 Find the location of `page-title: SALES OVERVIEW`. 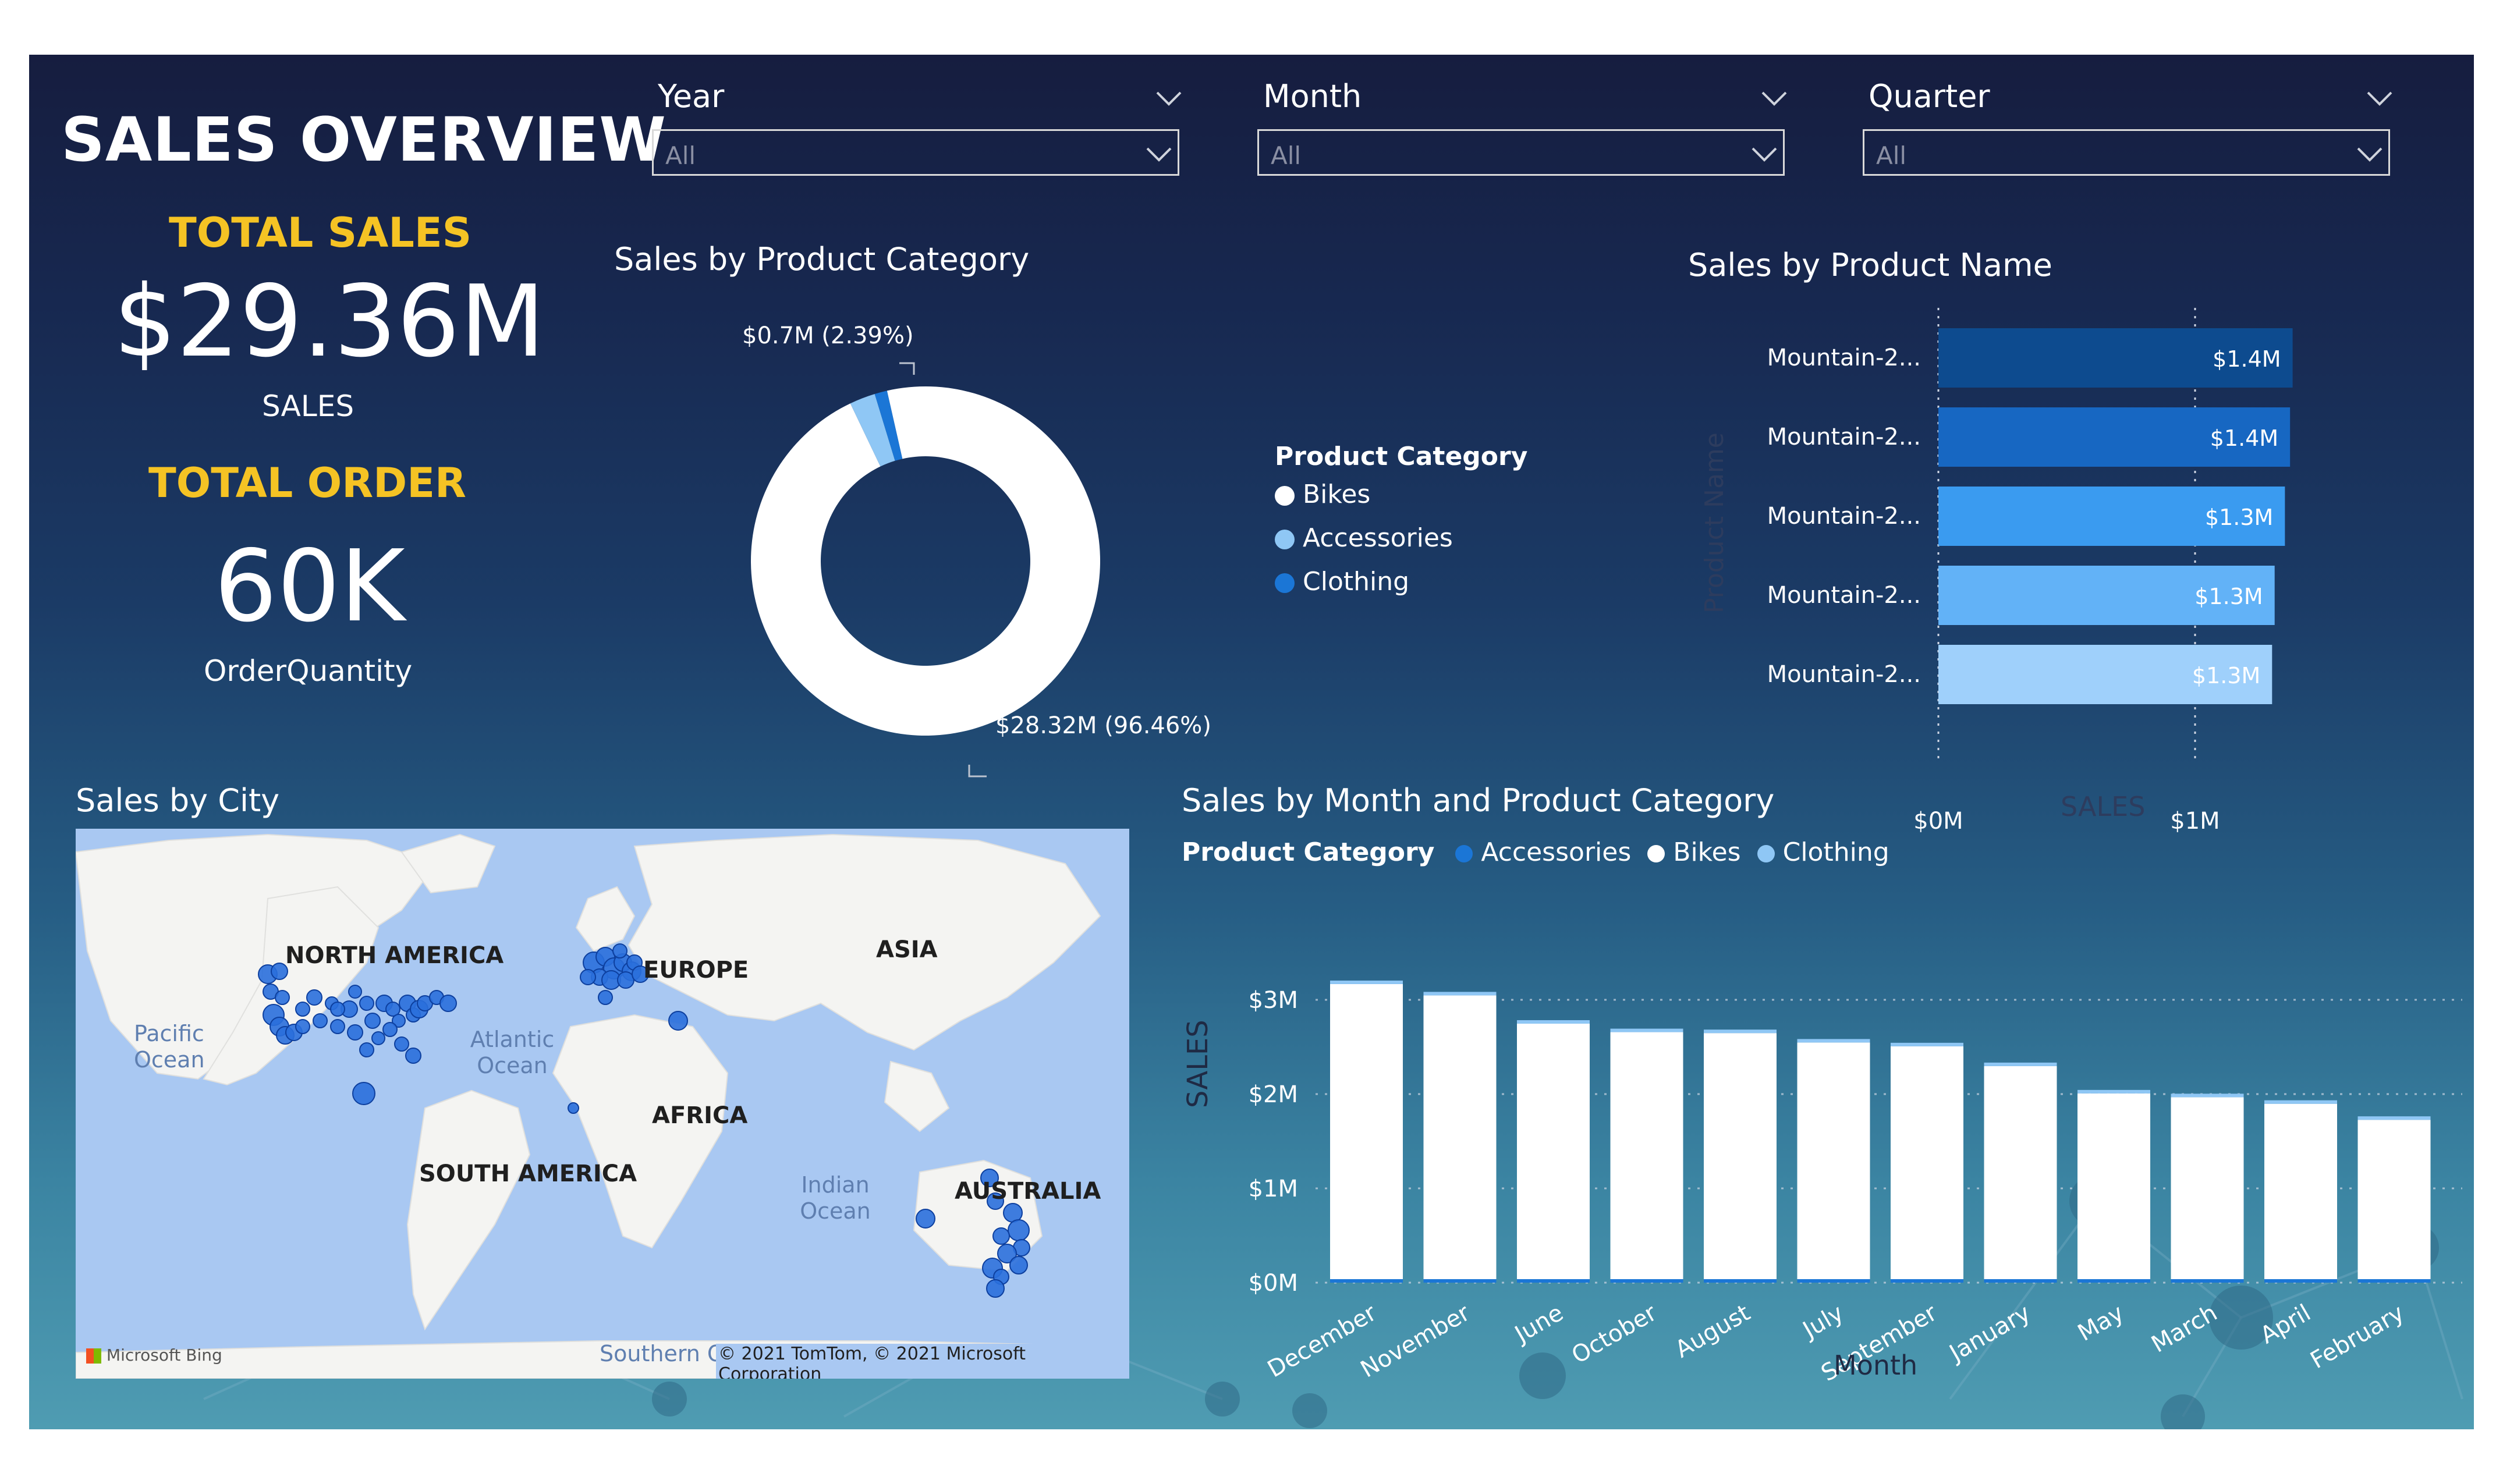

page-title: SALES OVERVIEW is located at coordinates (363, 139).